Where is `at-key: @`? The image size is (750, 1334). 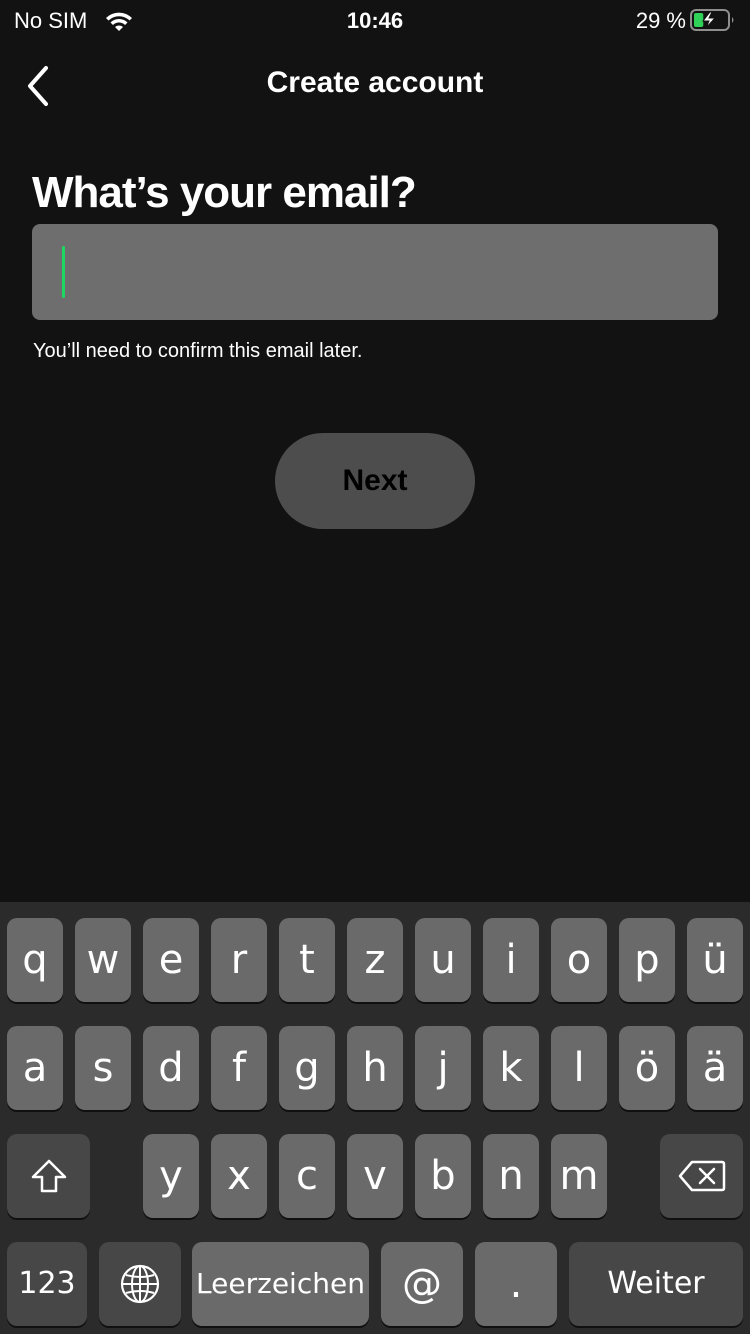
at-key: @ is located at coordinates (422, 1284).